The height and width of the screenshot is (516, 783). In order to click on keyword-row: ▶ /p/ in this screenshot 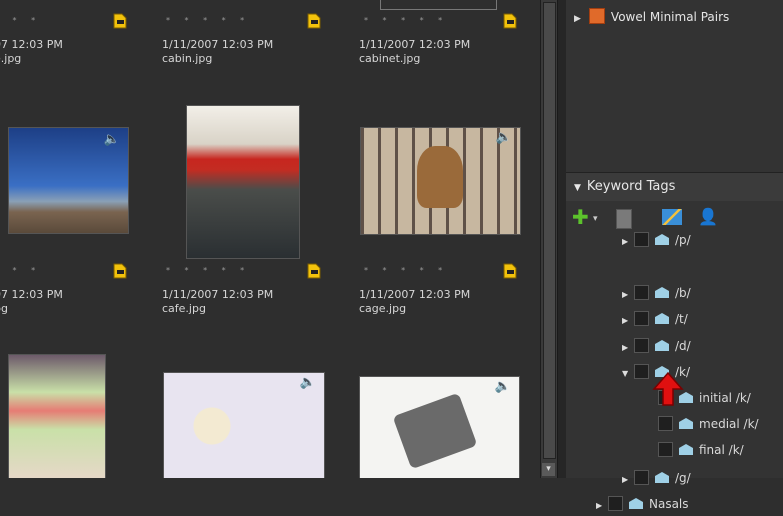, I will do `click(656, 240)`.